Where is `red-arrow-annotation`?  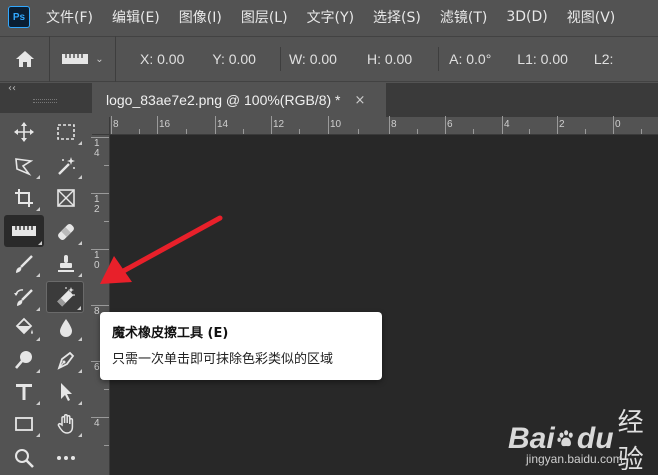
red-arrow-annotation is located at coordinates (161, 249).